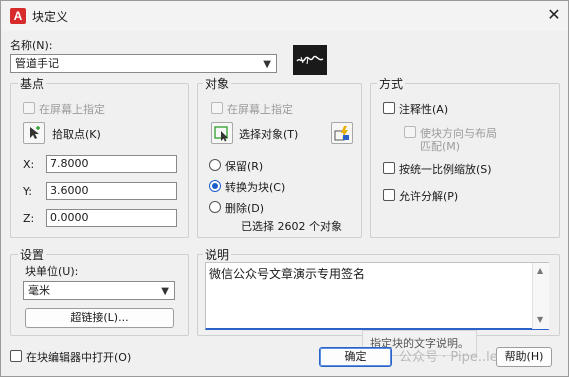 Image resolution: width=569 pixels, height=377 pixels. Describe the element at coordinates (445, 169) in the screenshot. I see `scale-uniformly-label: 按统一比例缩放(S)` at that location.